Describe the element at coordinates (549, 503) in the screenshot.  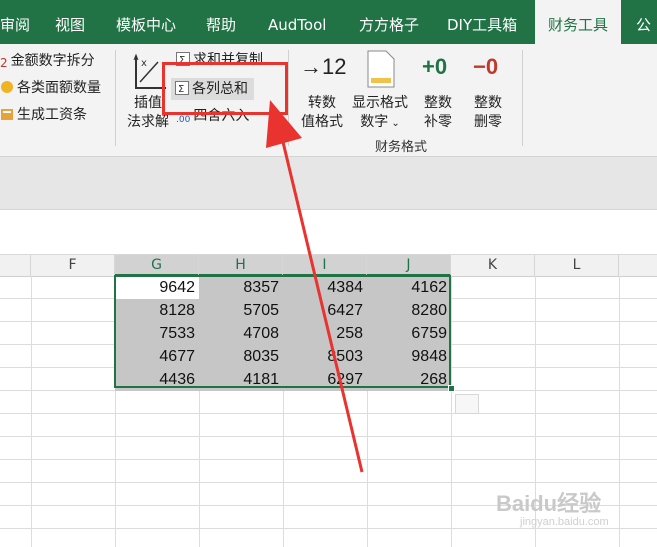
I see `watermark-logo: Baidu经验` at that location.